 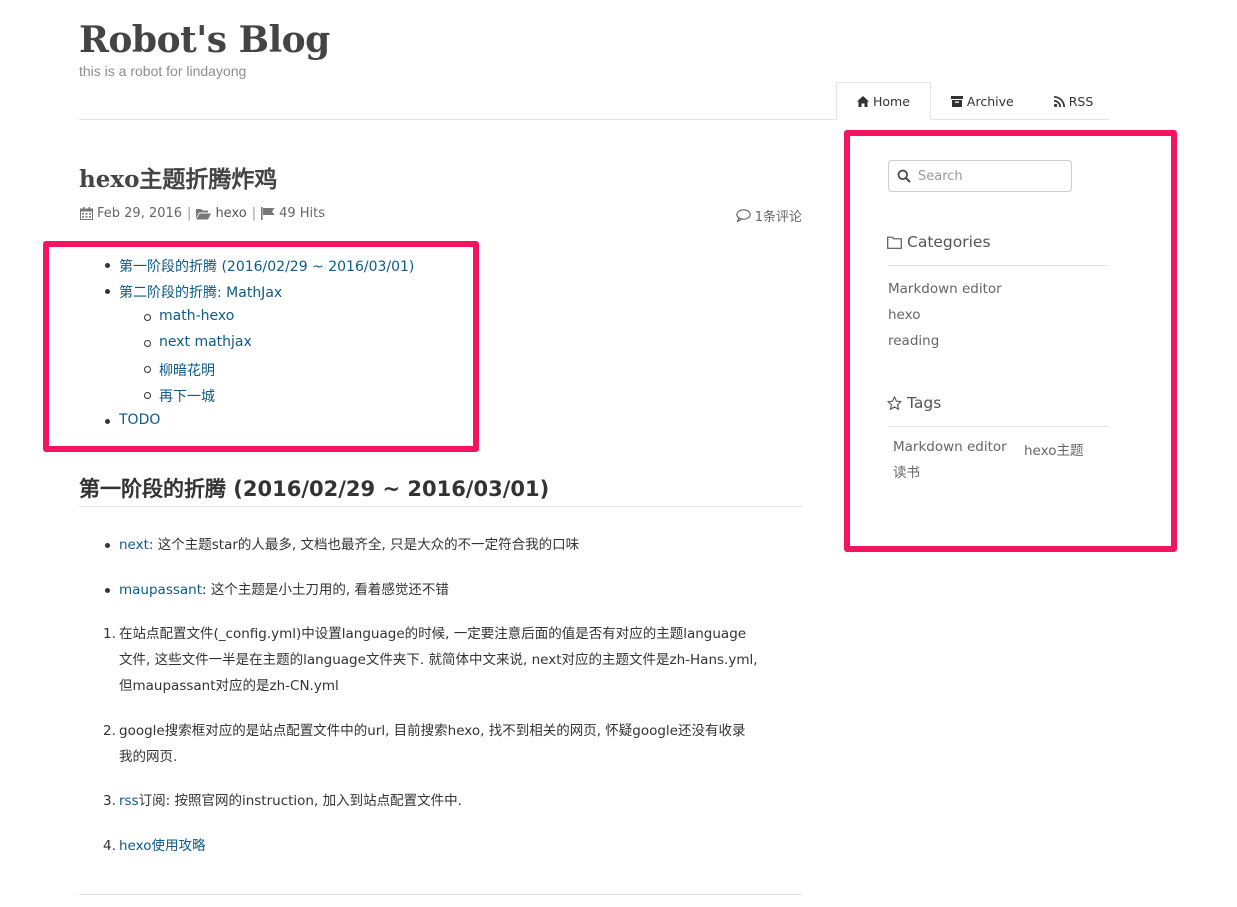 I want to click on tag-link: hexo主题, so click(x=1053, y=449).